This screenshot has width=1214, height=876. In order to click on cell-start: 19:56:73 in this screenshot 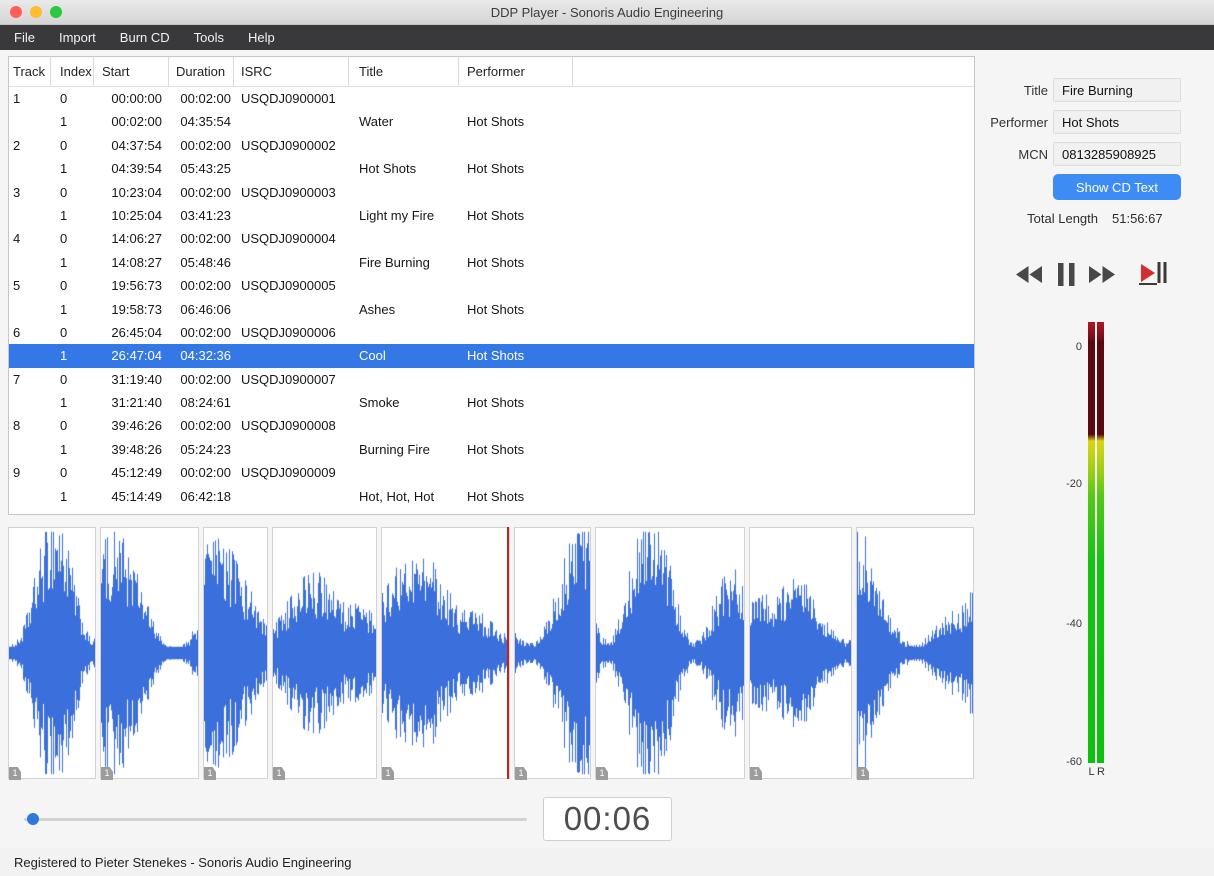, I will do `click(136, 286)`.